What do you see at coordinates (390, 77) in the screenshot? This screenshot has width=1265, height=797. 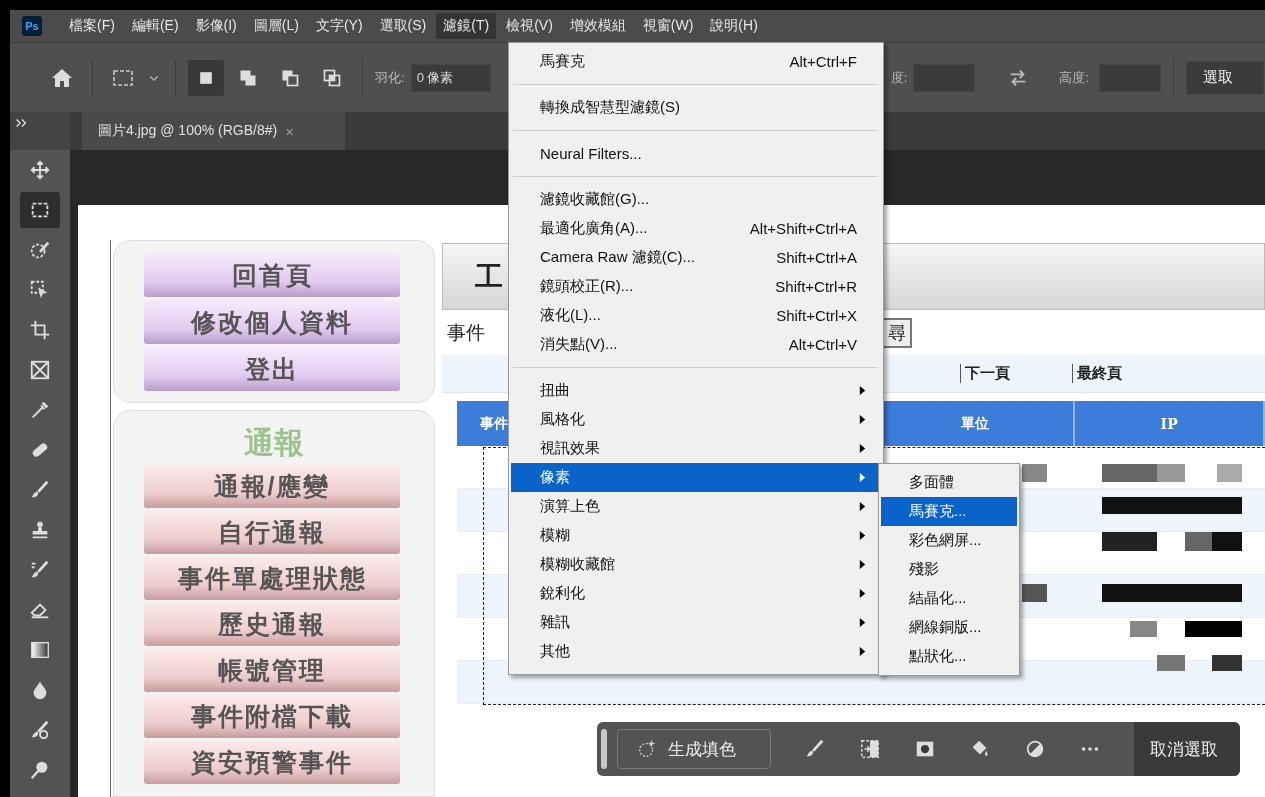 I see `feather-label: 羽化:` at bounding box center [390, 77].